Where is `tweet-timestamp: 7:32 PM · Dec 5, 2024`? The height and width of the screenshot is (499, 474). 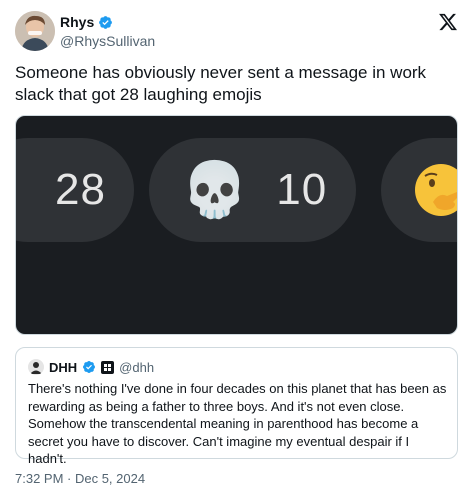
tweet-timestamp: 7:32 PM · Dec 5, 2024 is located at coordinates (80, 478).